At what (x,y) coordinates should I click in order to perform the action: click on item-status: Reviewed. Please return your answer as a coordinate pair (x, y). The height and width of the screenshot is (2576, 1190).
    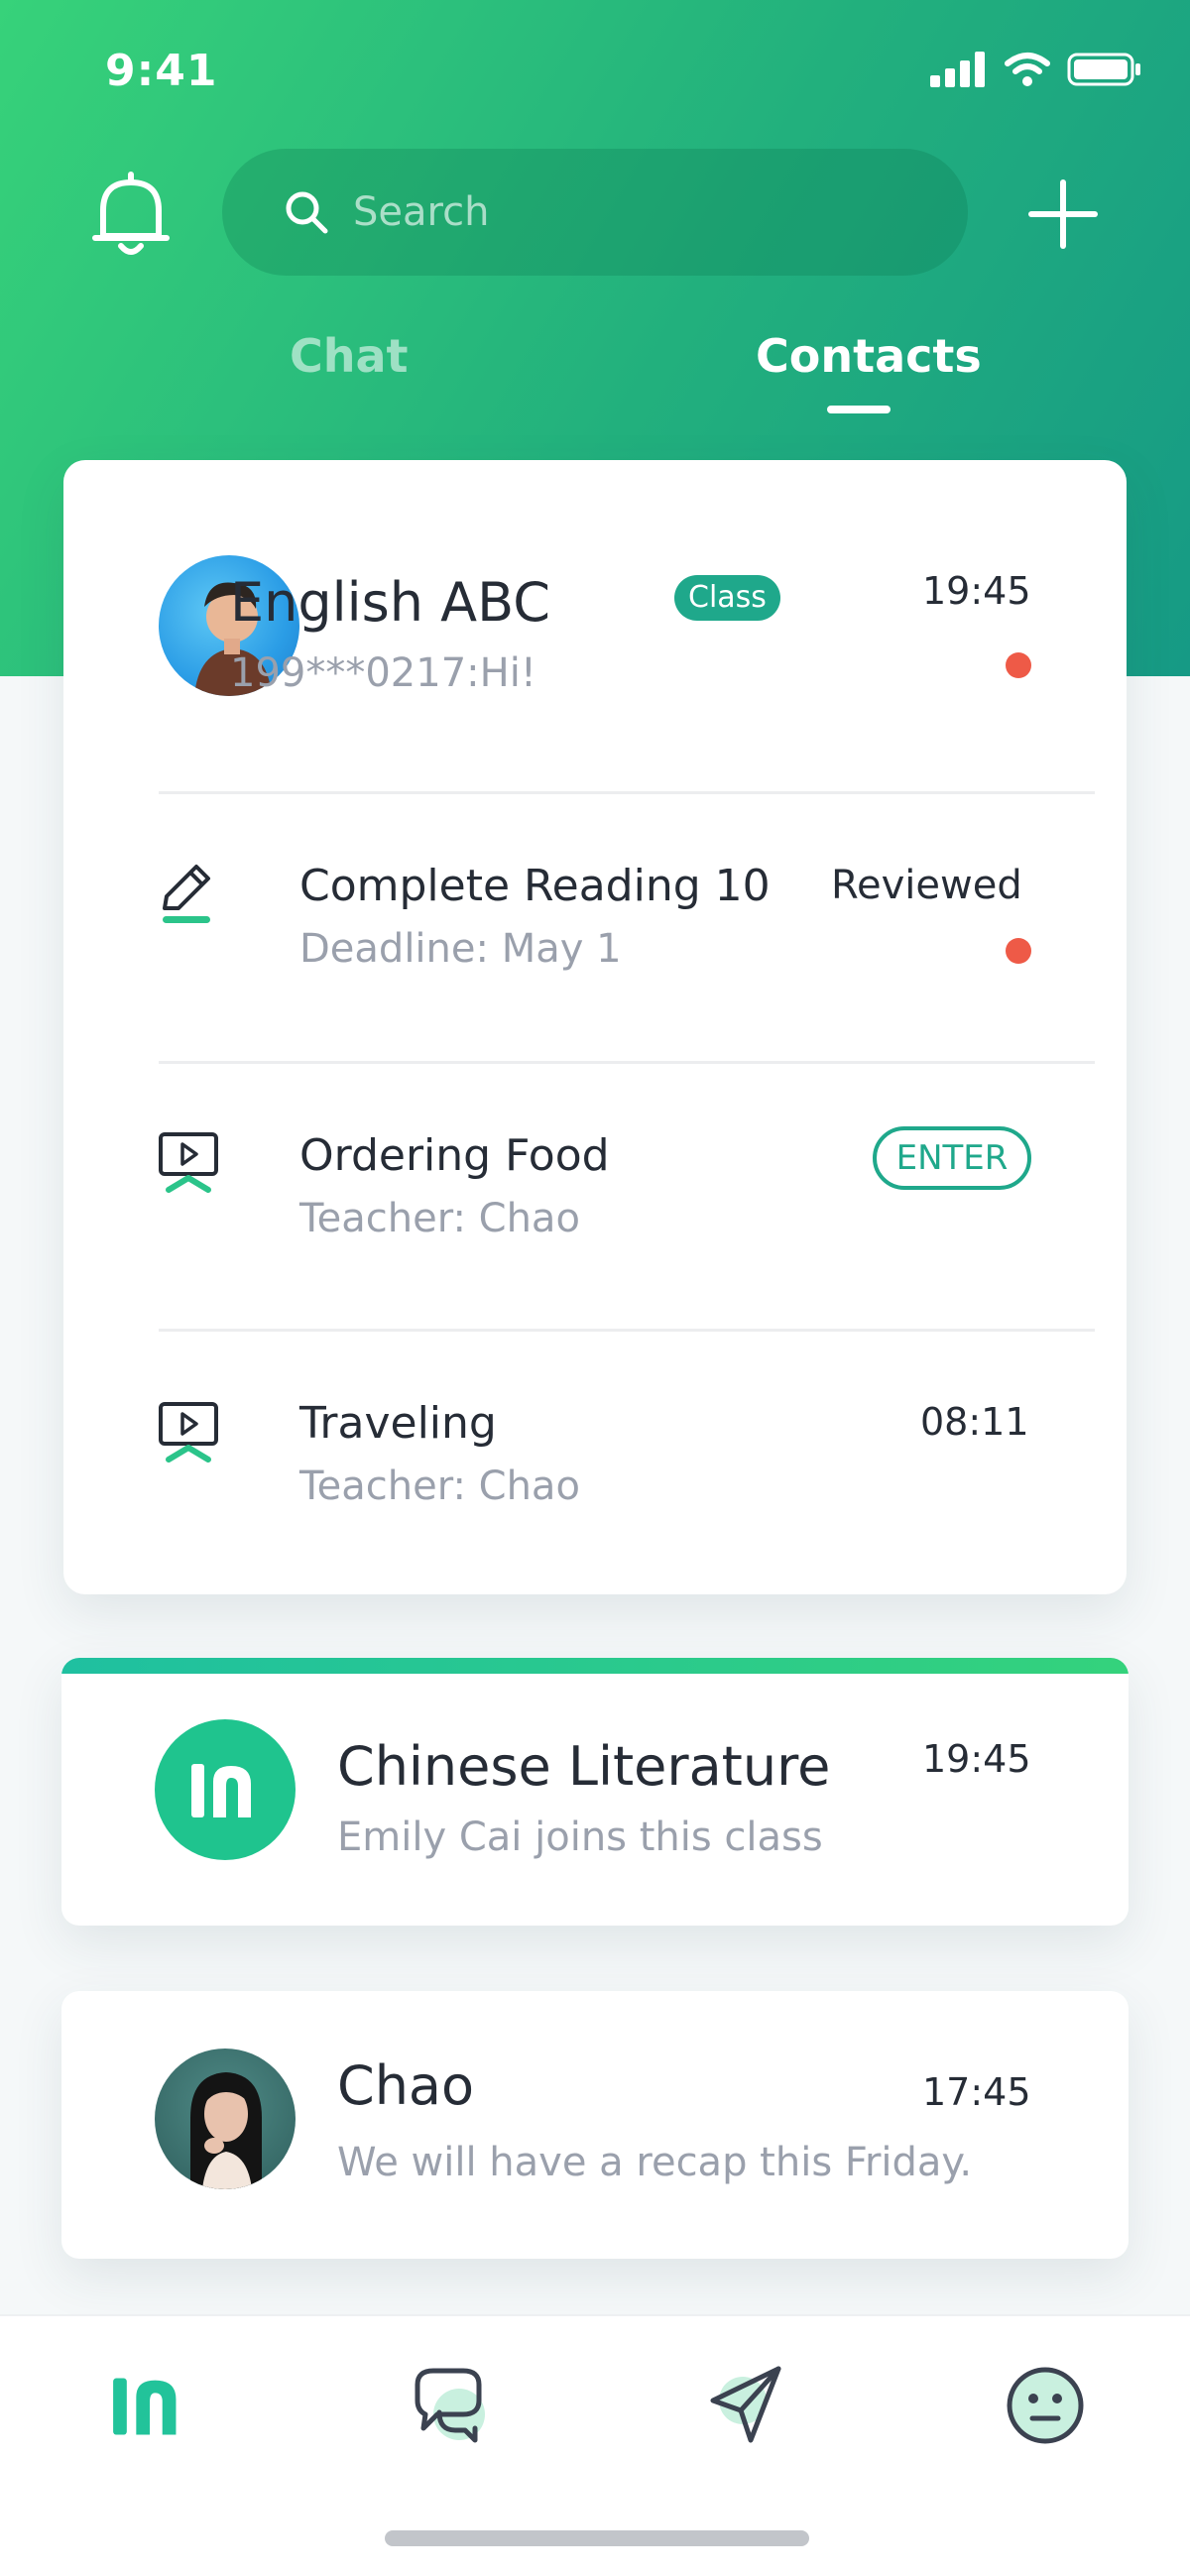
    Looking at the image, I should click on (926, 886).